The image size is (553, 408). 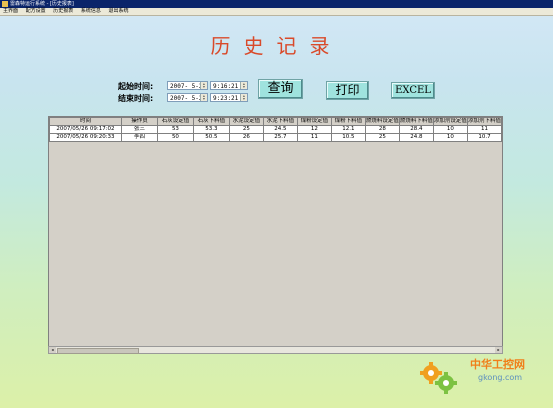 I want to click on table-cell: 10.5, so click(x=348, y=137).